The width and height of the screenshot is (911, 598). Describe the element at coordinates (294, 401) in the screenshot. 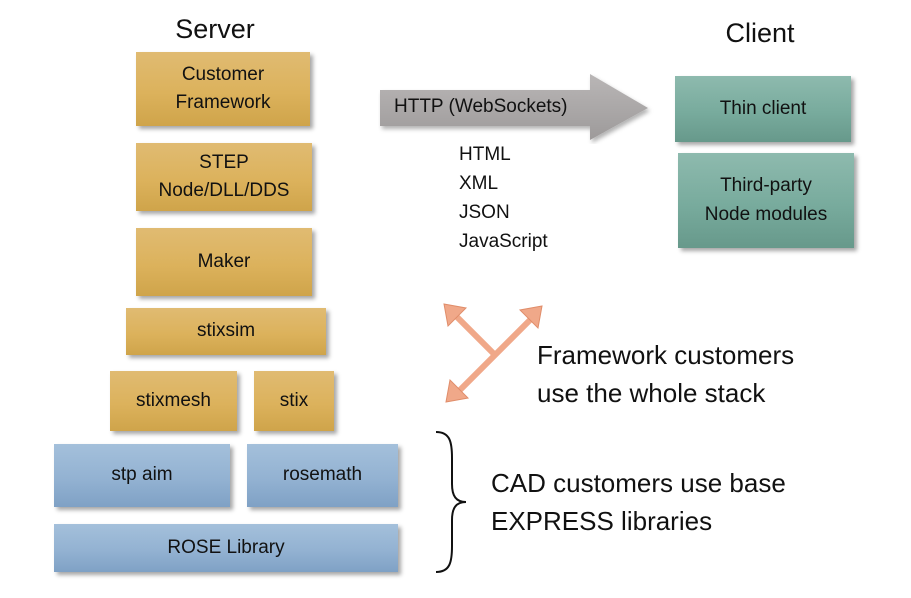

I see `layer-stix: stix` at that location.